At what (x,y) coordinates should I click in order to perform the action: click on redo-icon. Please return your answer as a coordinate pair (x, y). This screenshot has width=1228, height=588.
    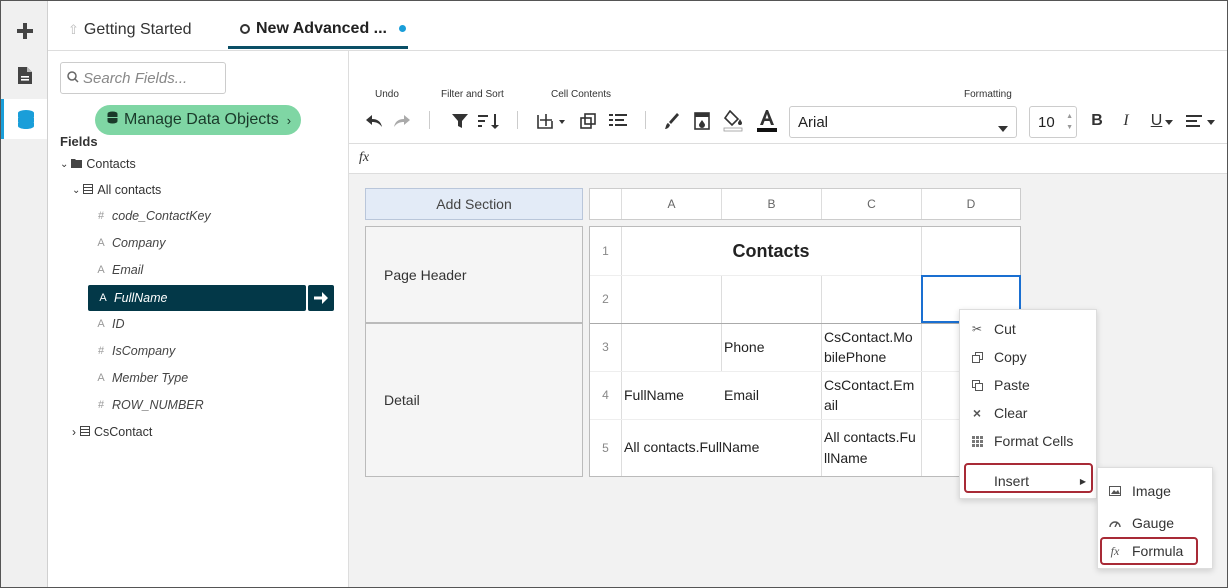
    Looking at the image, I should click on (402, 121).